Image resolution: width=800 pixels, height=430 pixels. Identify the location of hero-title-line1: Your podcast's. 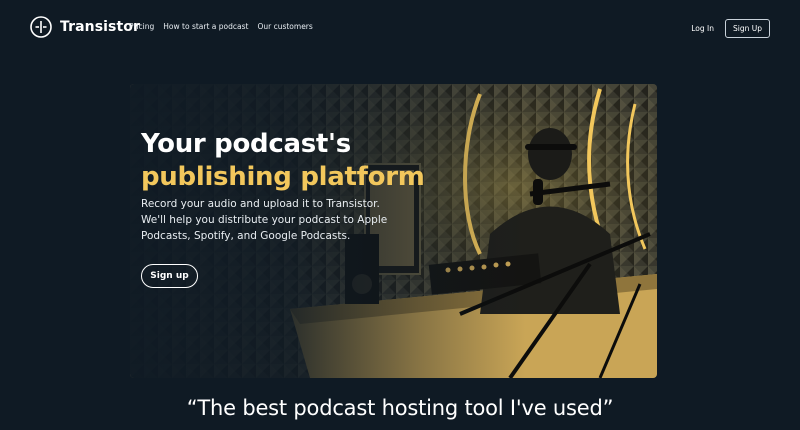
(246, 144).